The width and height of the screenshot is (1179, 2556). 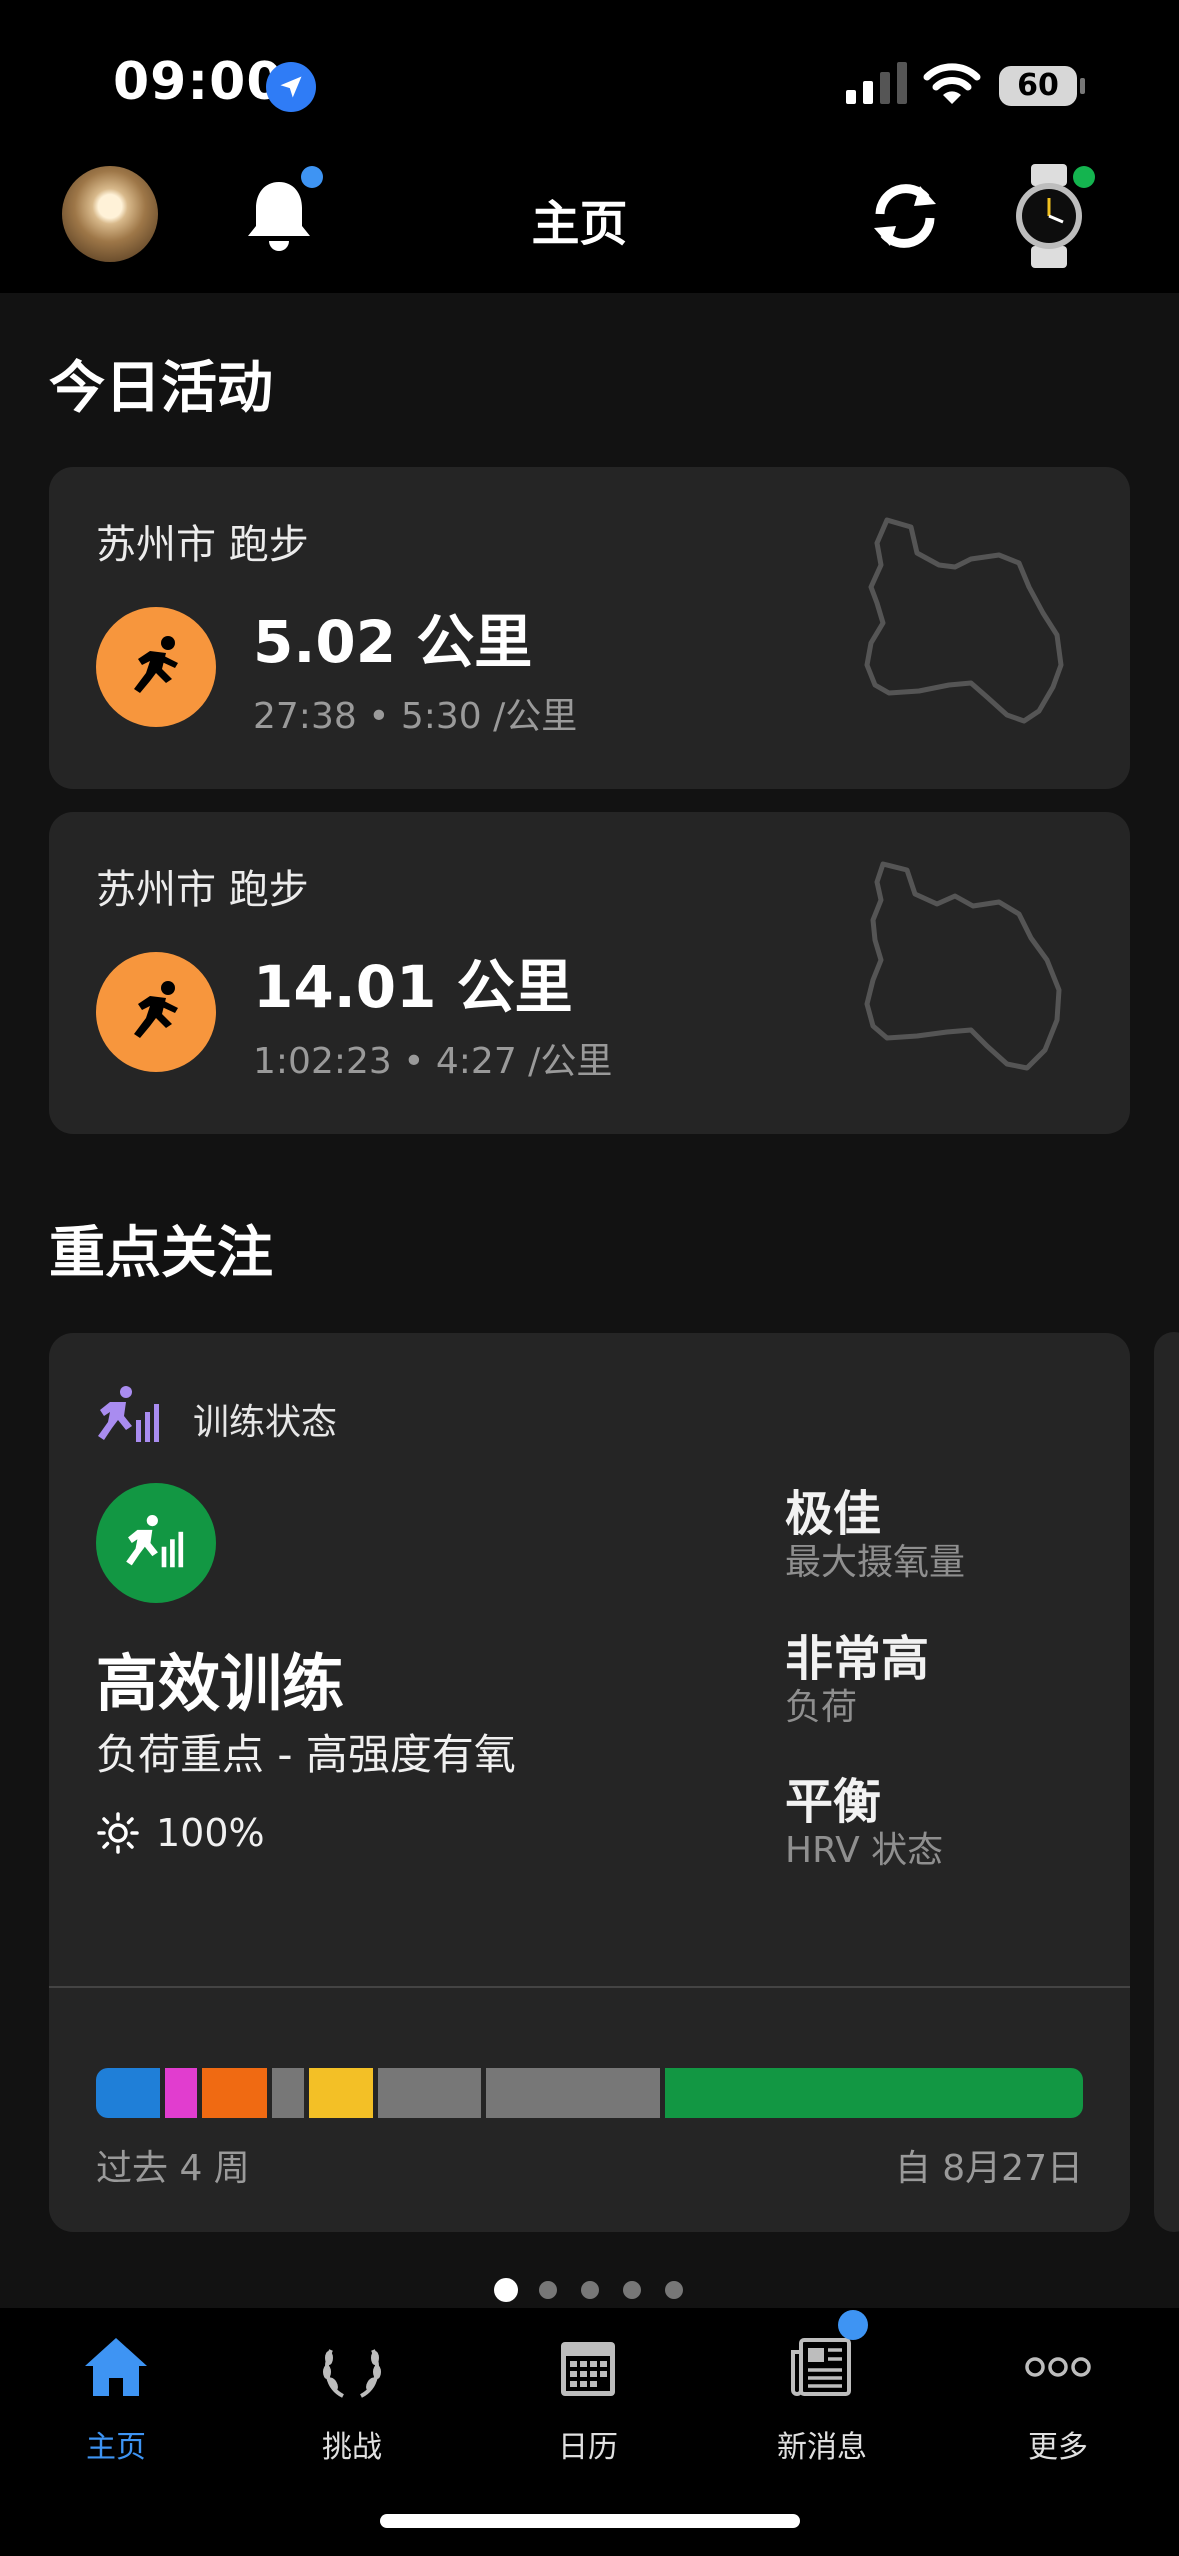 I want to click on news-badge, so click(x=853, y=2325).